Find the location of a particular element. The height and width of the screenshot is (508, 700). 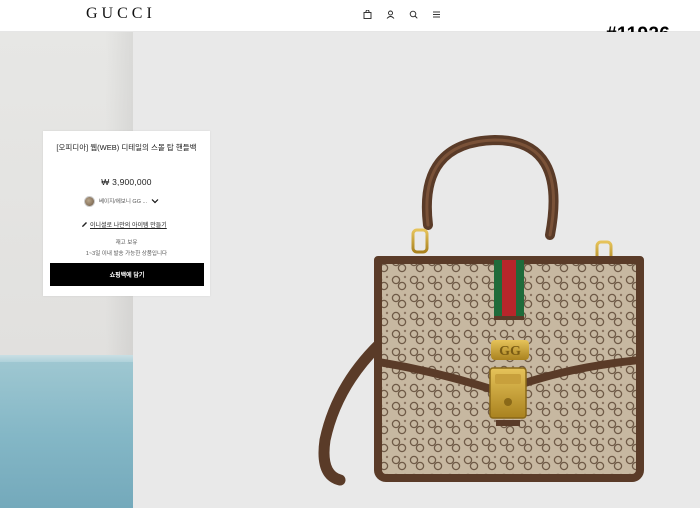

product-title: [오피디아] 웹(WEB) 디테일의 스몰 탑 핸들백 is located at coordinates (126, 147).